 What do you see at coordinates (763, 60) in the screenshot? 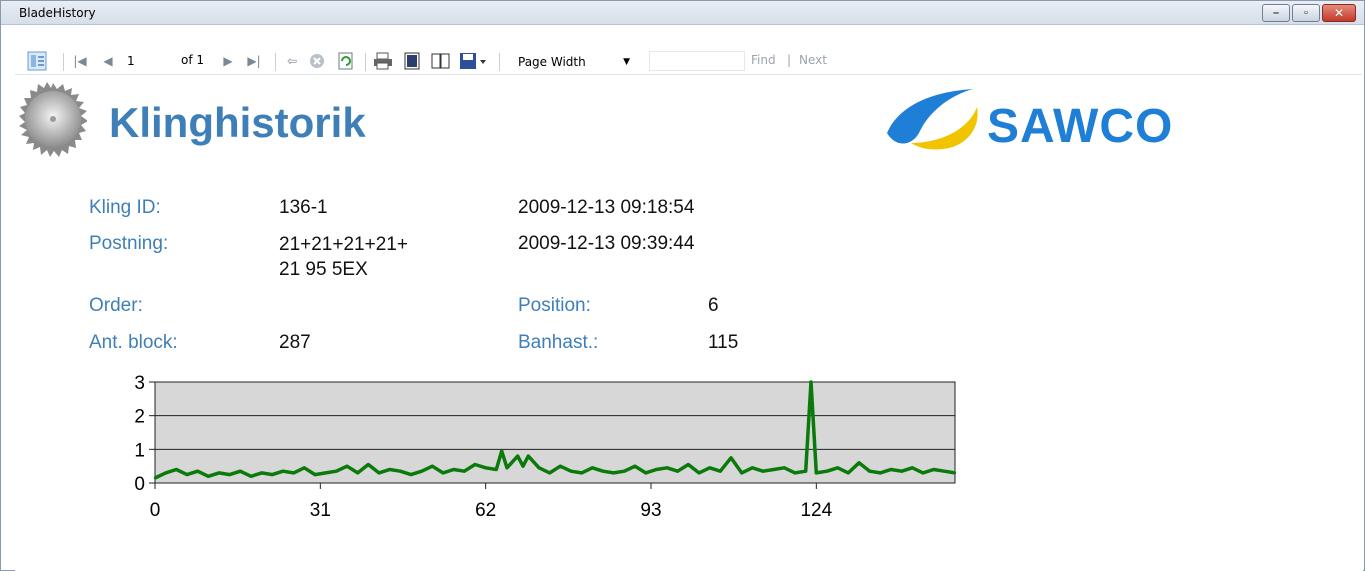
I see `find-link: Find` at bounding box center [763, 60].